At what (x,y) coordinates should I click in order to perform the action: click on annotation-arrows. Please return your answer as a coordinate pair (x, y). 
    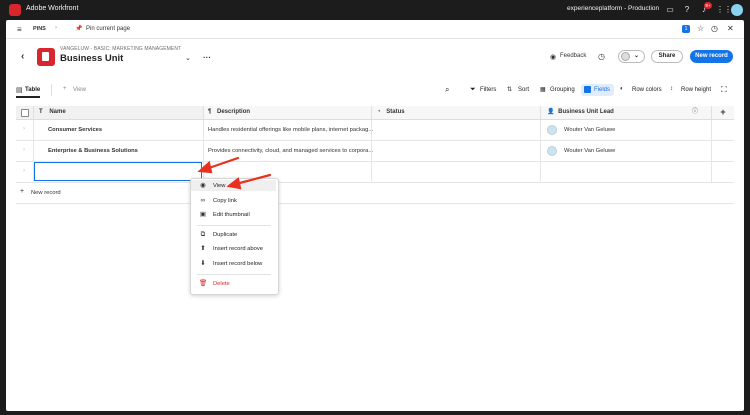
    Looking at the image, I should click on (234, 173).